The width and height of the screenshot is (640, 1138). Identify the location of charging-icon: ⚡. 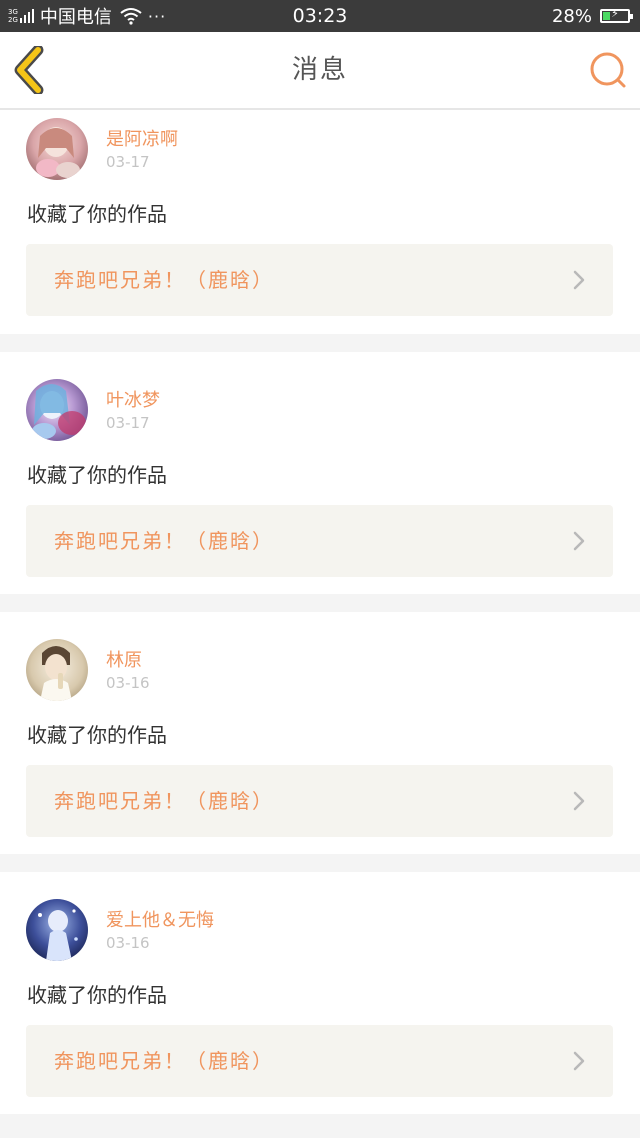
(615, 13).